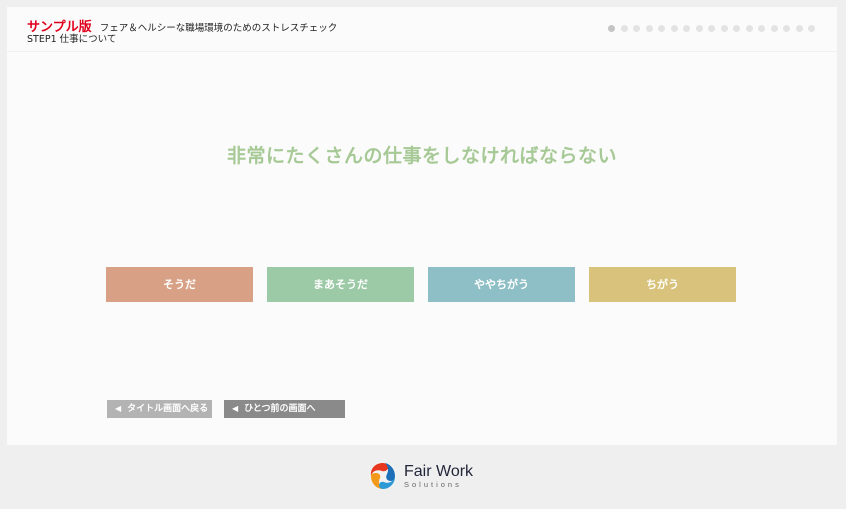  Describe the element at coordinates (662, 284) in the screenshot. I see `answer-button-4: ちがう` at that location.